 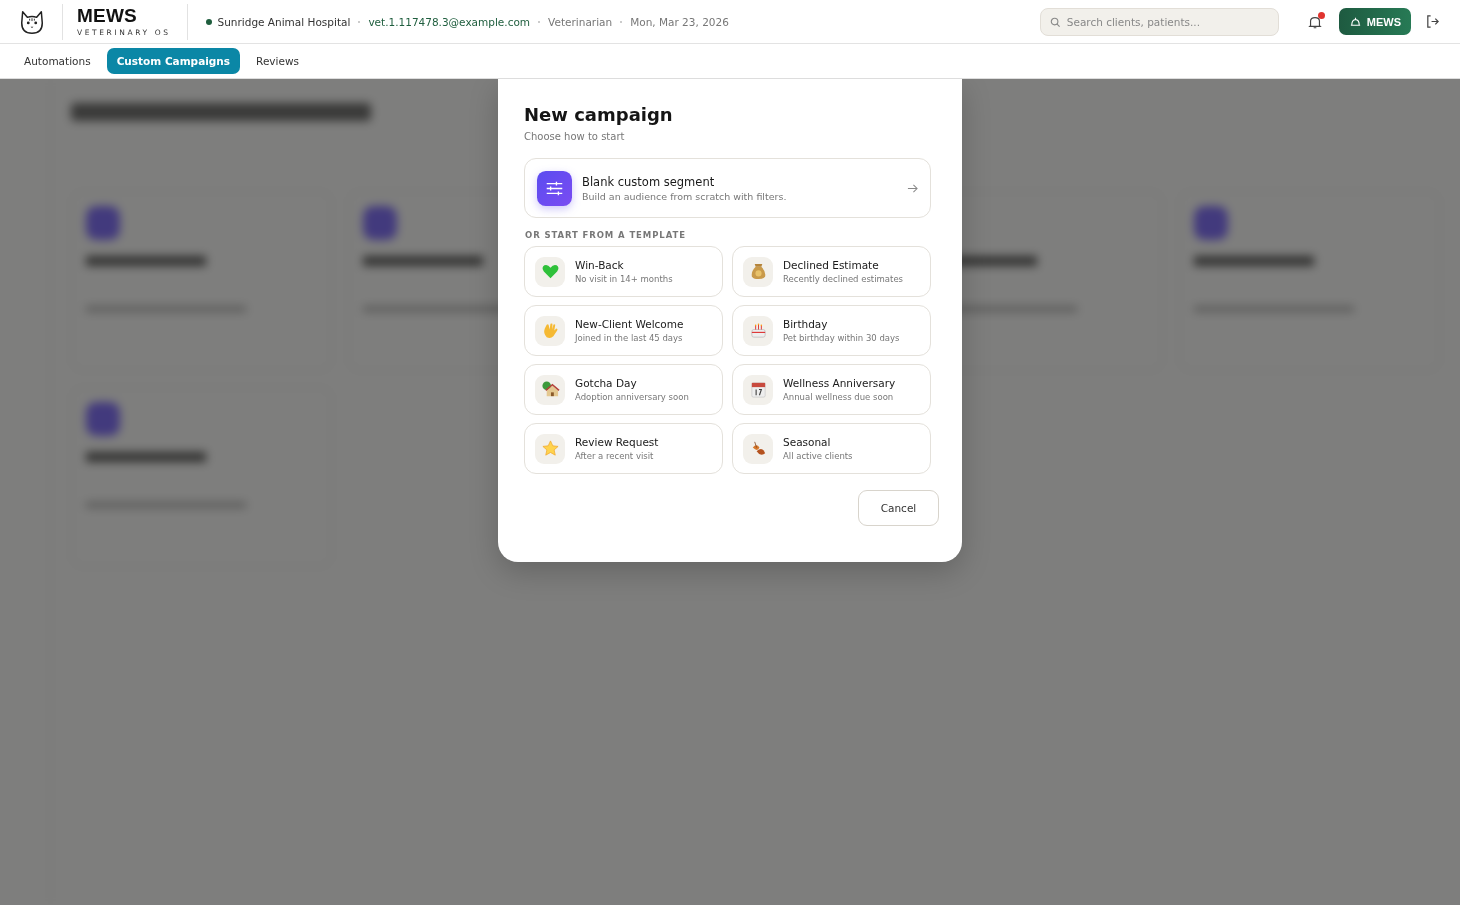 What do you see at coordinates (623, 389) in the screenshot?
I see `template-option: Gotcha Day Adoption anniversary soon` at bounding box center [623, 389].